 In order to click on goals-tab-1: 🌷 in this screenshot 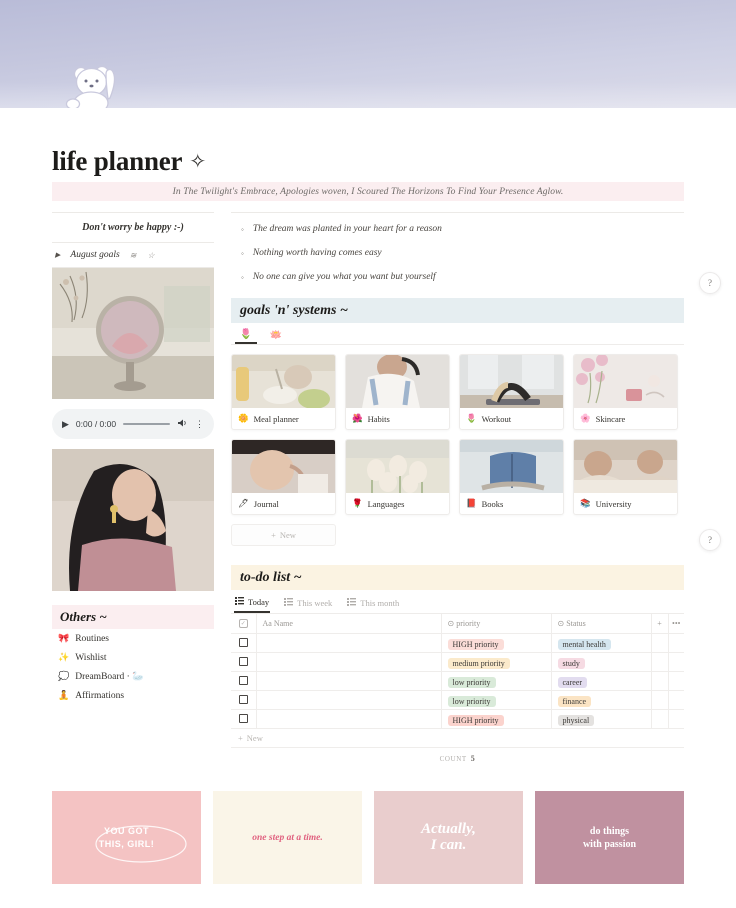, I will do `click(246, 335)`.